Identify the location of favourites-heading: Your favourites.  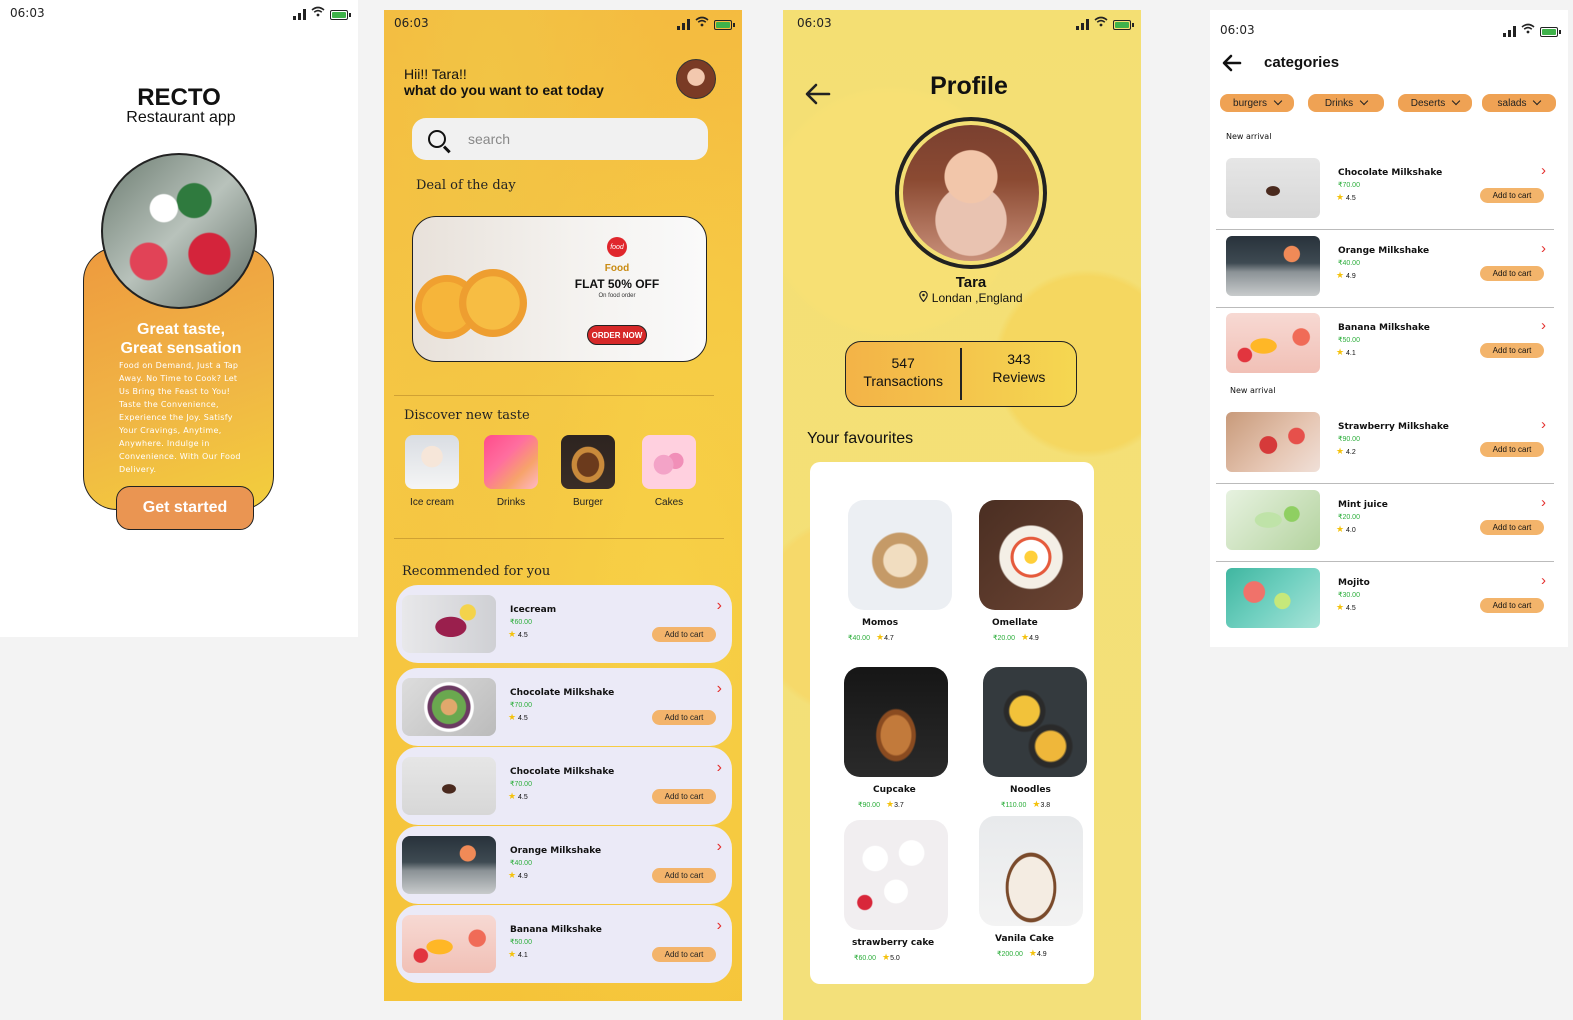
(860, 438).